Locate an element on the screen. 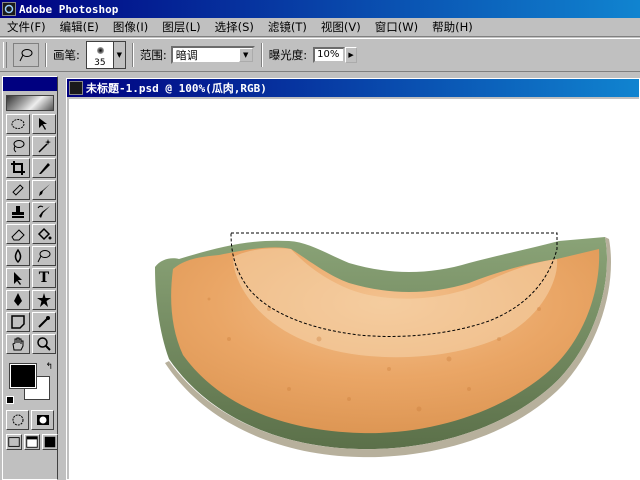 Image resolution: width=640 pixels, height=480 pixels. pen-icon is located at coordinates (18, 300).